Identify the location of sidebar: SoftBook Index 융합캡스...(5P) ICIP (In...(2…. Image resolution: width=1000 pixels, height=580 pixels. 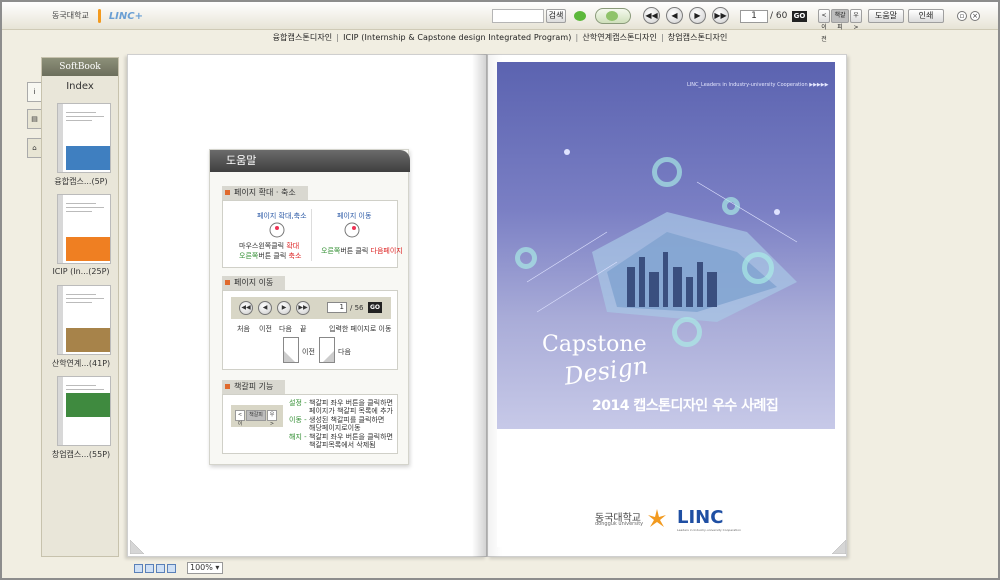
(80, 307).